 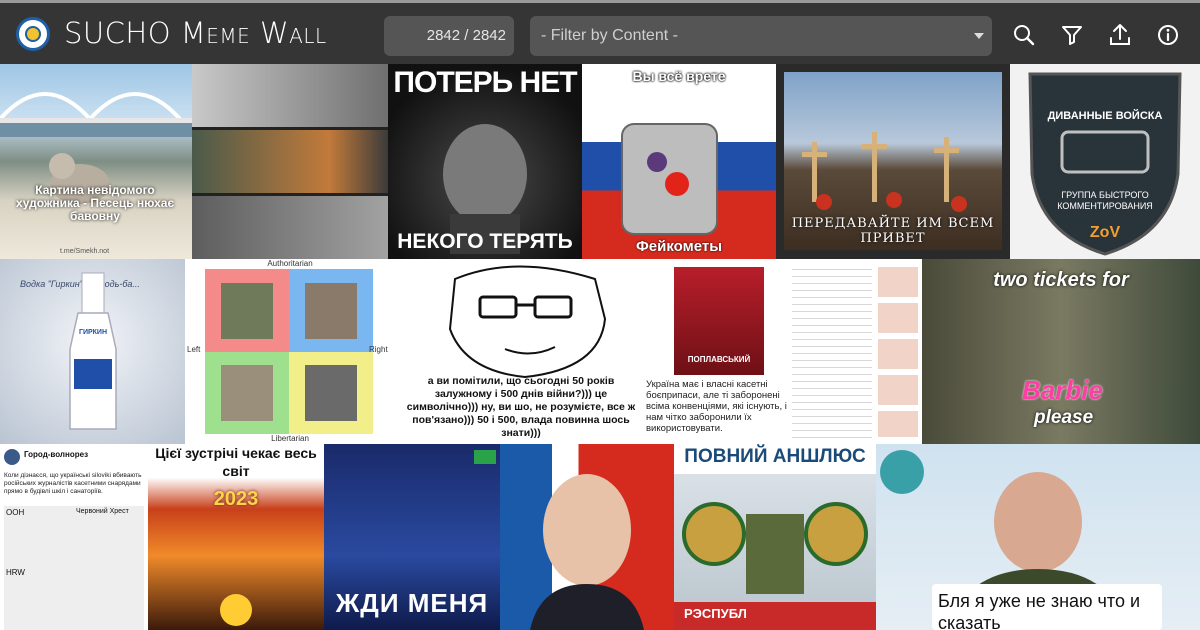 I want to click on panel-label: ООН, so click(x=15, y=512).